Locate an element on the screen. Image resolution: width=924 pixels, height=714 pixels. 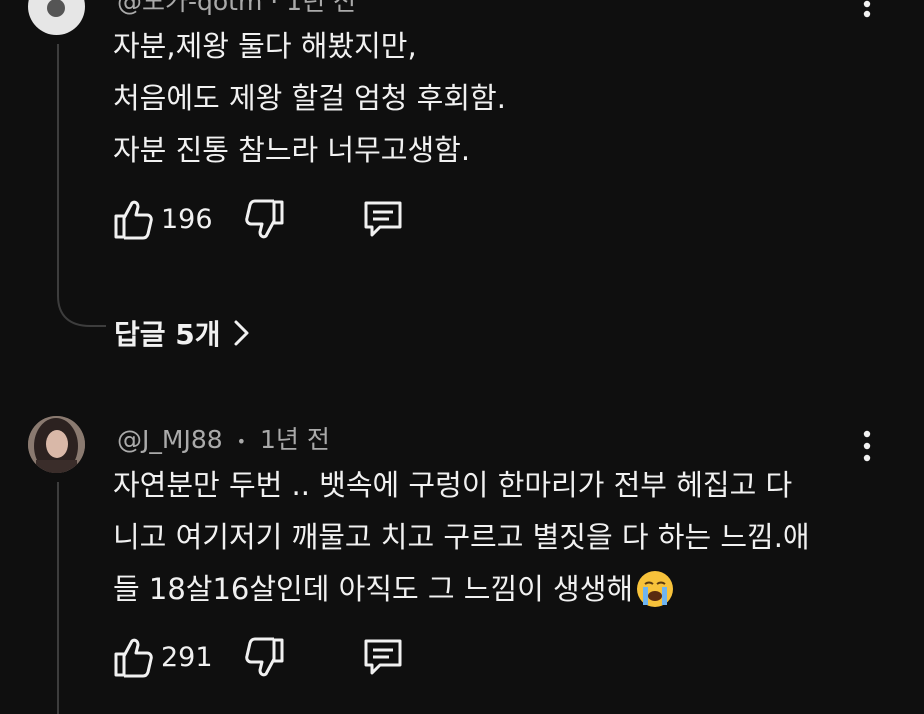
like-button: 196 is located at coordinates (163, 219).